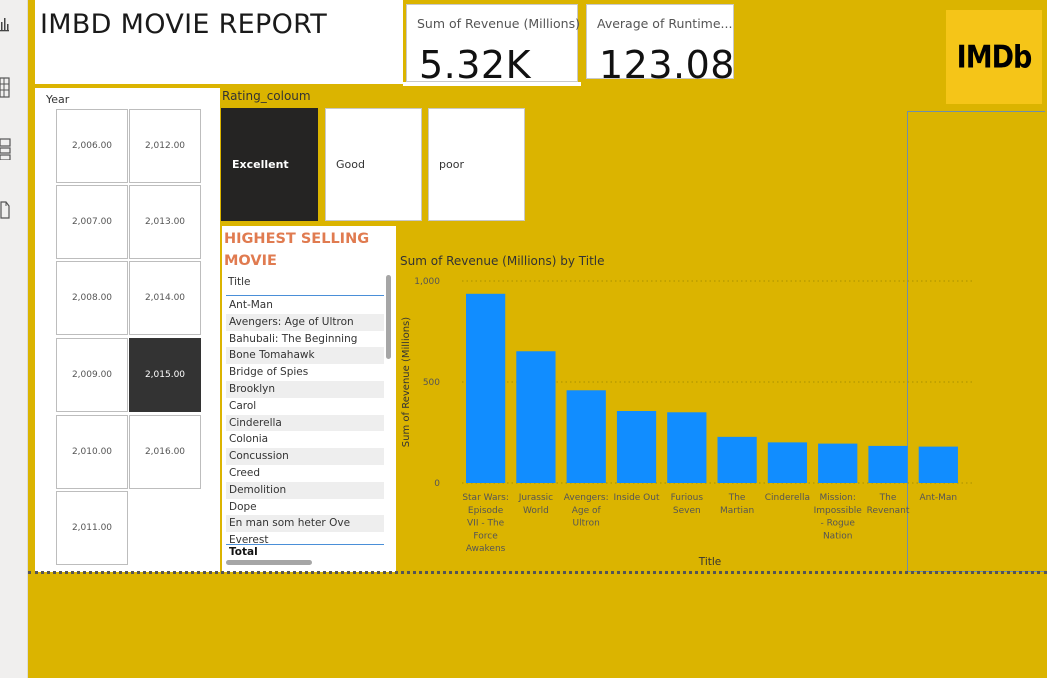  What do you see at coordinates (7, 25) in the screenshot?
I see `report-view-icon` at bounding box center [7, 25].